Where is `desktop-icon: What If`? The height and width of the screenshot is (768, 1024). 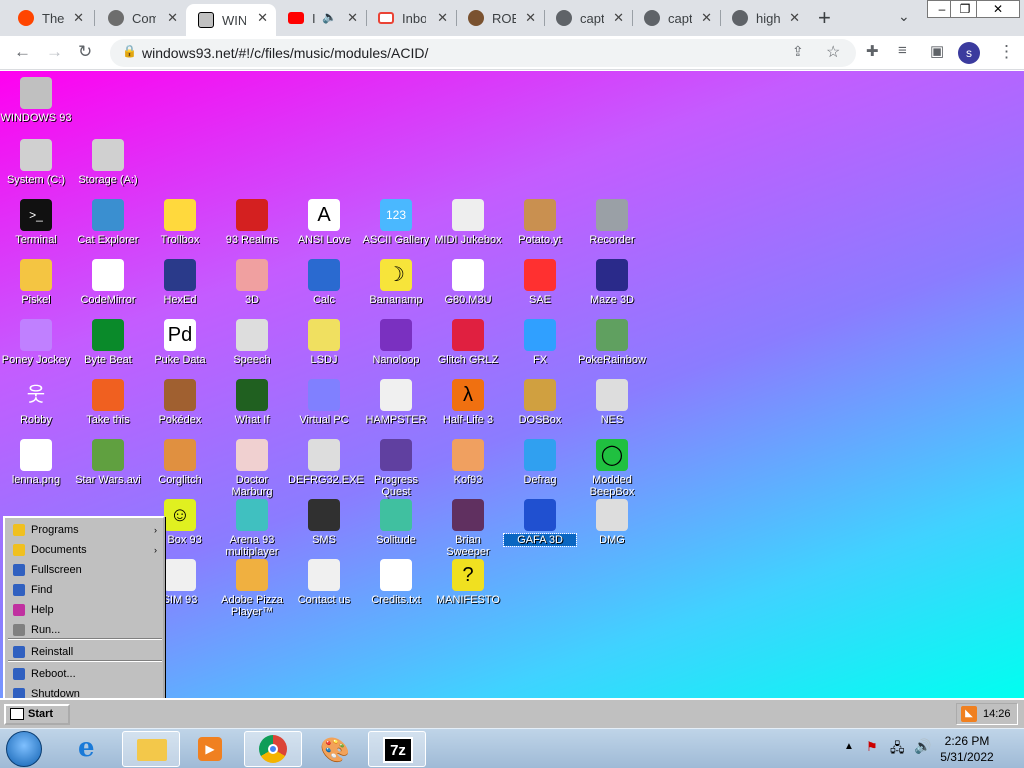
desktop-icon: What If is located at coordinates (252, 402).